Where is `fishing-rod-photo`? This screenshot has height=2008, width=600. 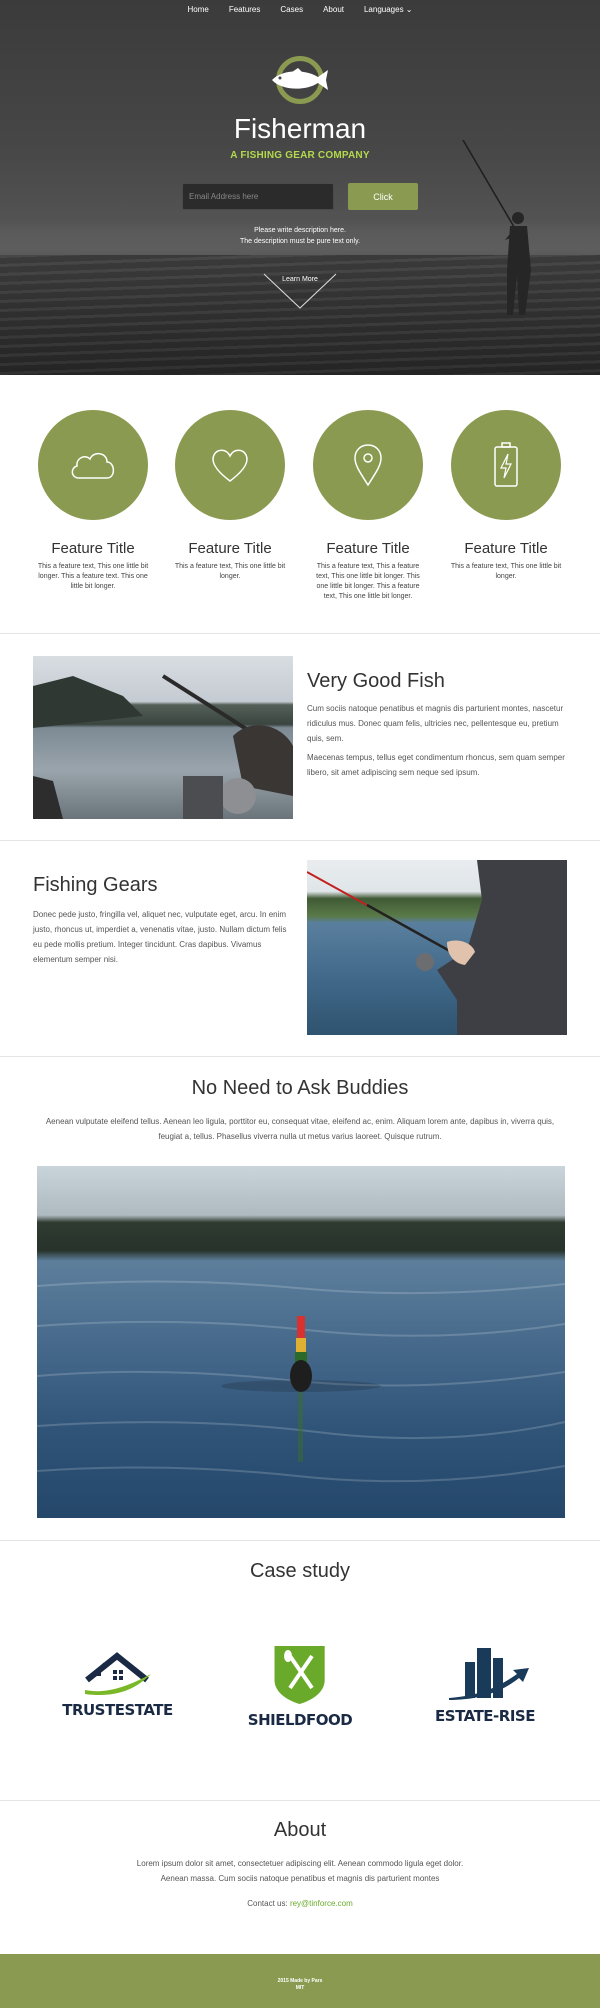
fishing-rod-photo is located at coordinates (163, 737).